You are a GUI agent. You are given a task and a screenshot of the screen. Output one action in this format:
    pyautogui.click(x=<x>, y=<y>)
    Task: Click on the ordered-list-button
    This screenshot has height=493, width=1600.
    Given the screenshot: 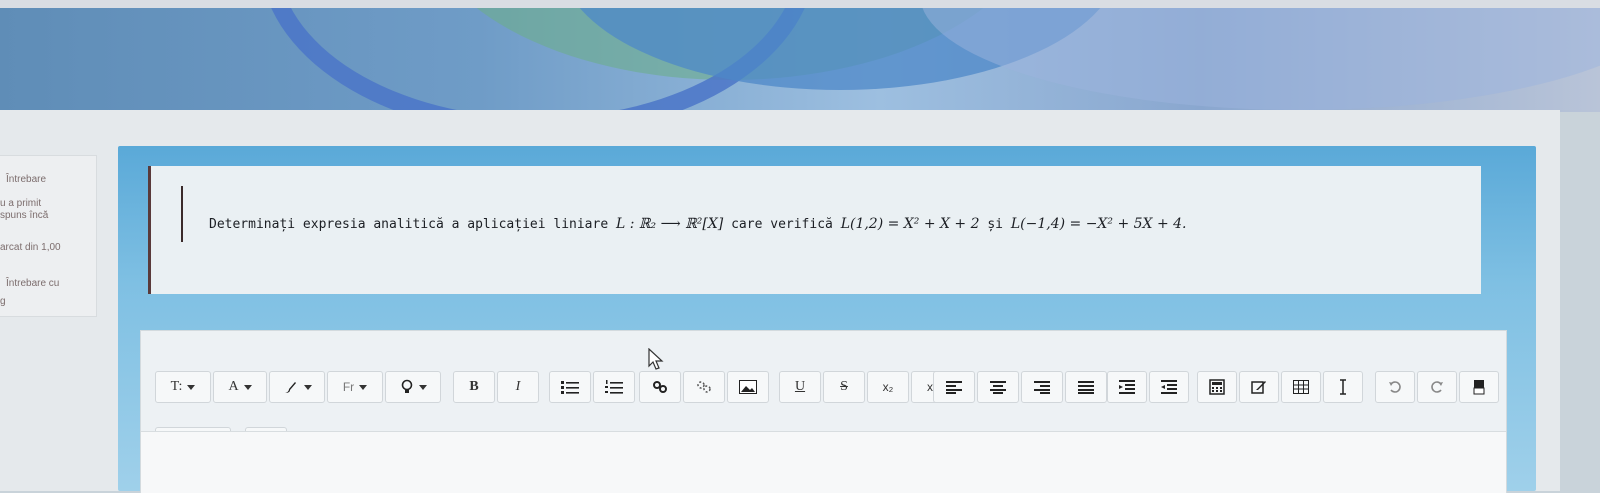 What is the action you would take?
    pyautogui.click(x=614, y=387)
    